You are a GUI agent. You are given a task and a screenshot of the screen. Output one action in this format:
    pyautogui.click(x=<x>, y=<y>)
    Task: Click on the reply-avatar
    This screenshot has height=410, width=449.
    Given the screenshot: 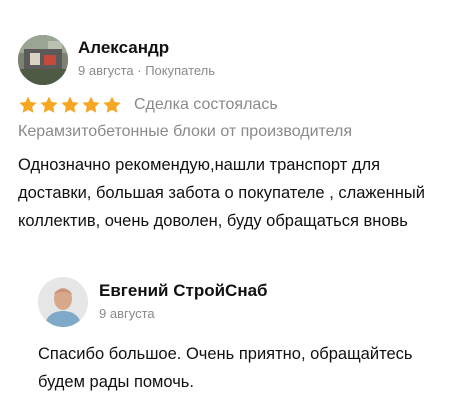 What is the action you would take?
    pyautogui.click(x=63, y=302)
    